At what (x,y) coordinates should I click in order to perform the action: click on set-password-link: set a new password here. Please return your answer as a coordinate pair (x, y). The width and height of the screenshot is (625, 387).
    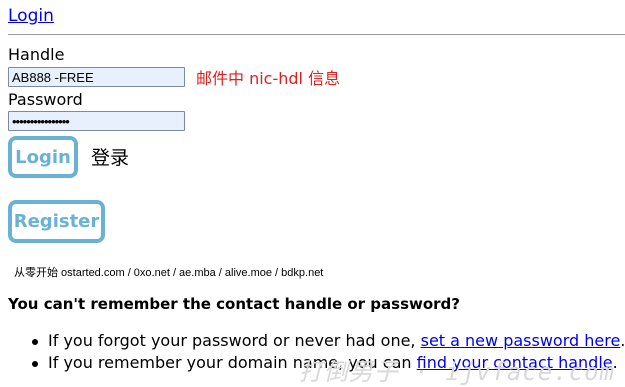
    Looking at the image, I should click on (521, 340).